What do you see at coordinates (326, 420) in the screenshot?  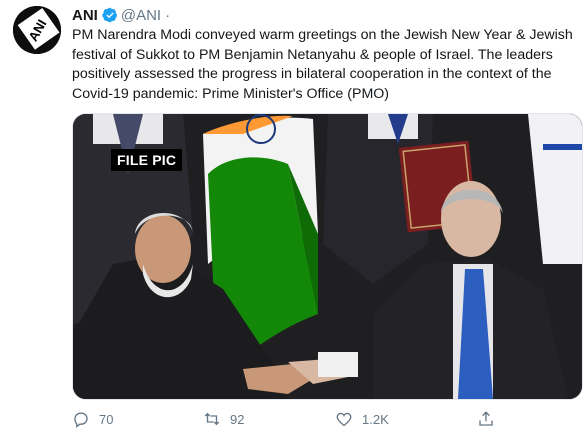 I see `tweet-actions: 70 92 1.2K` at bounding box center [326, 420].